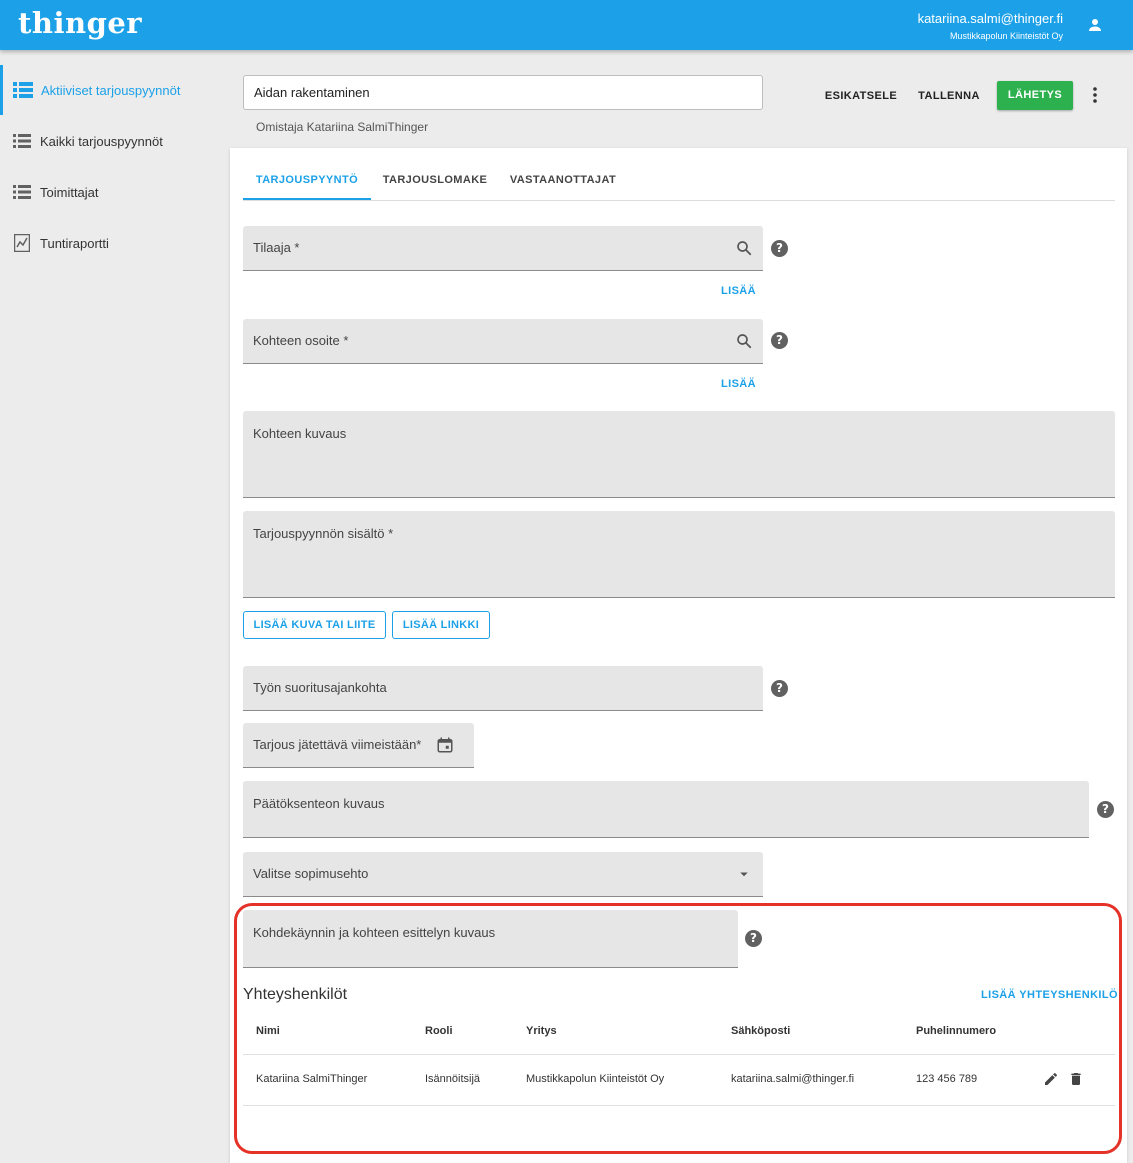  What do you see at coordinates (312, 1079) in the screenshot?
I see `contact-name: Katariina SalmiThinger` at bounding box center [312, 1079].